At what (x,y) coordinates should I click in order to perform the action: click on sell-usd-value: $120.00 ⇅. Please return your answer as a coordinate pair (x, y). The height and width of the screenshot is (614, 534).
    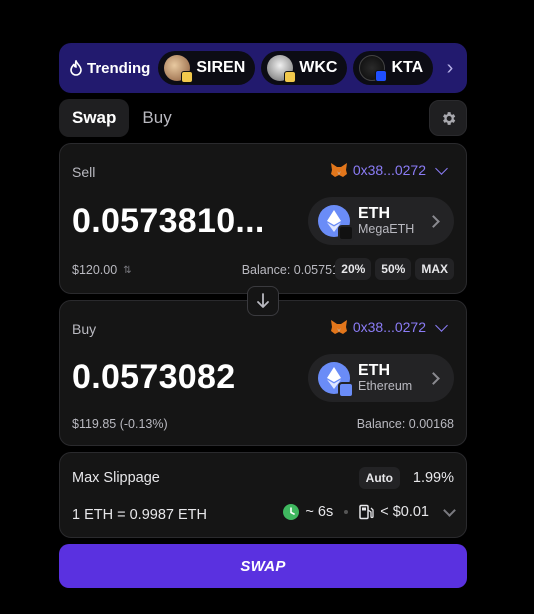
    Looking at the image, I should click on (102, 270).